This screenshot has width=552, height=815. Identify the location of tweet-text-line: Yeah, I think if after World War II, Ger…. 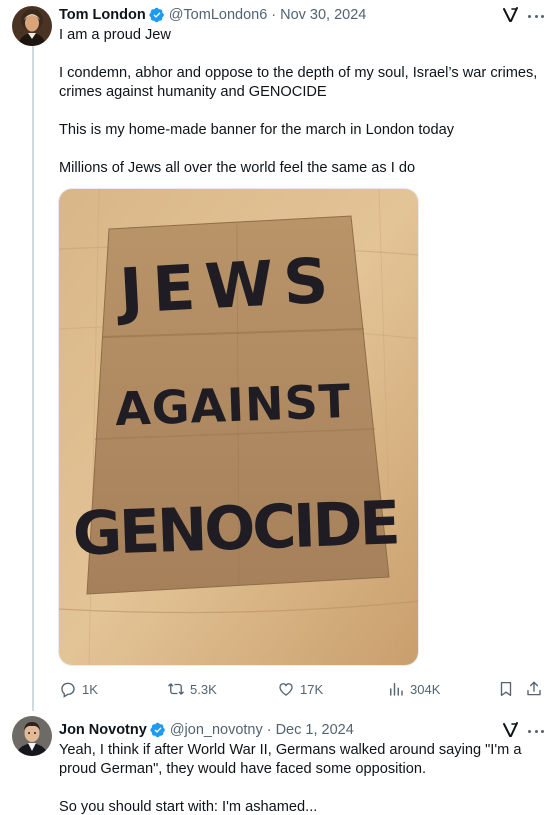
(290, 750).